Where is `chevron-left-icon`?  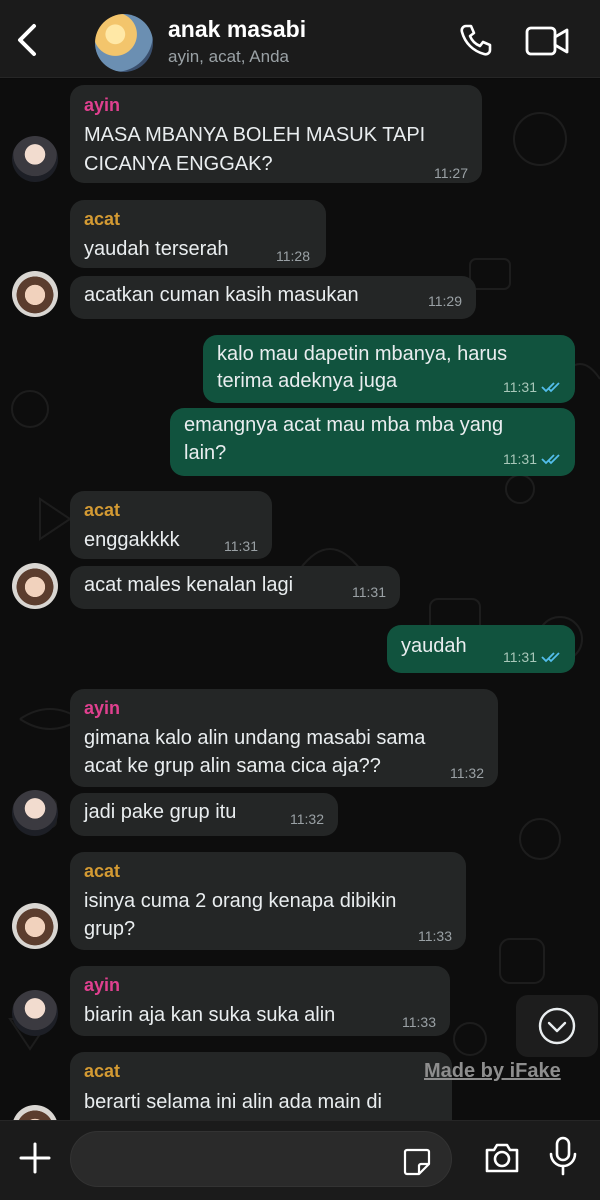
chevron-left-icon is located at coordinates (27, 40).